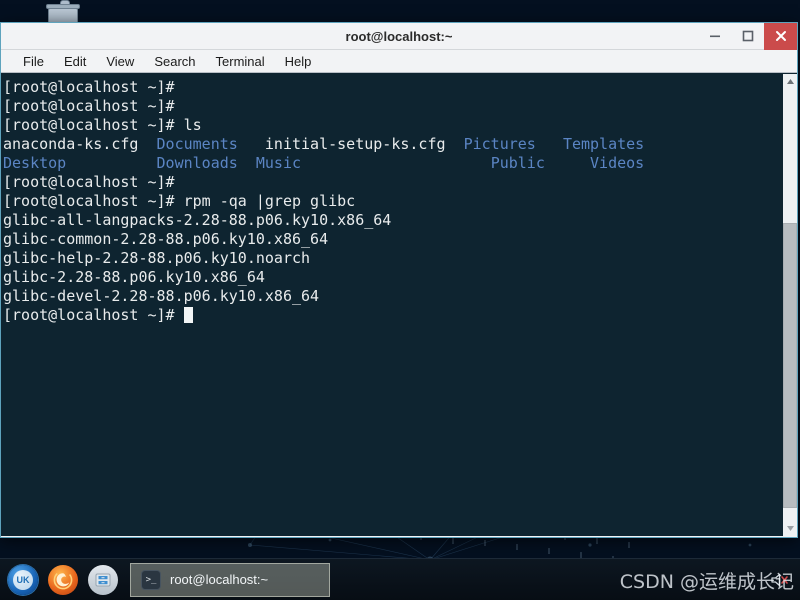 This screenshot has width=800, height=600. I want to click on terminal-line: glibc-2.28-88.p06.ky10.x86_64, so click(392, 277).